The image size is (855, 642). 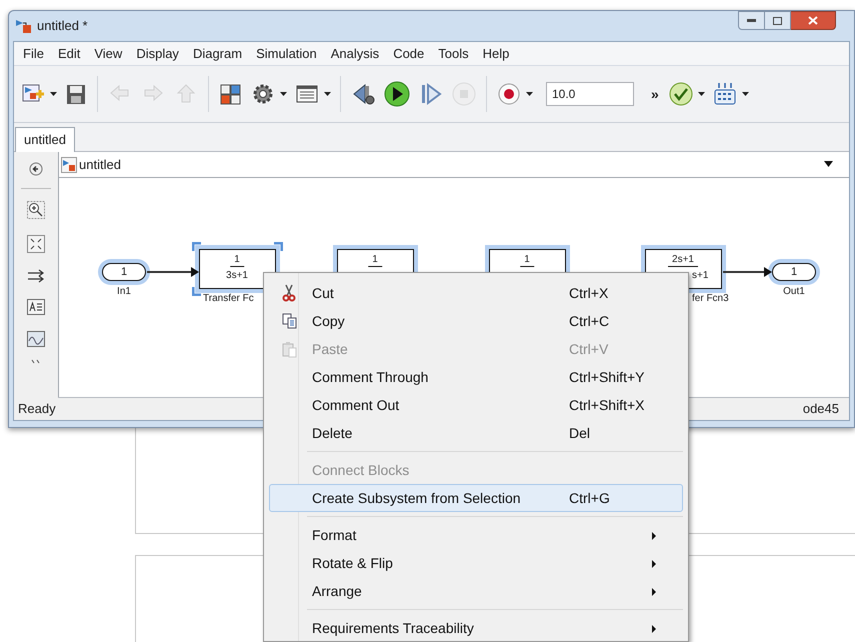 What do you see at coordinates (36, 361) in the screenshot?
I see `more-icon` at bounding box center [36, 361].